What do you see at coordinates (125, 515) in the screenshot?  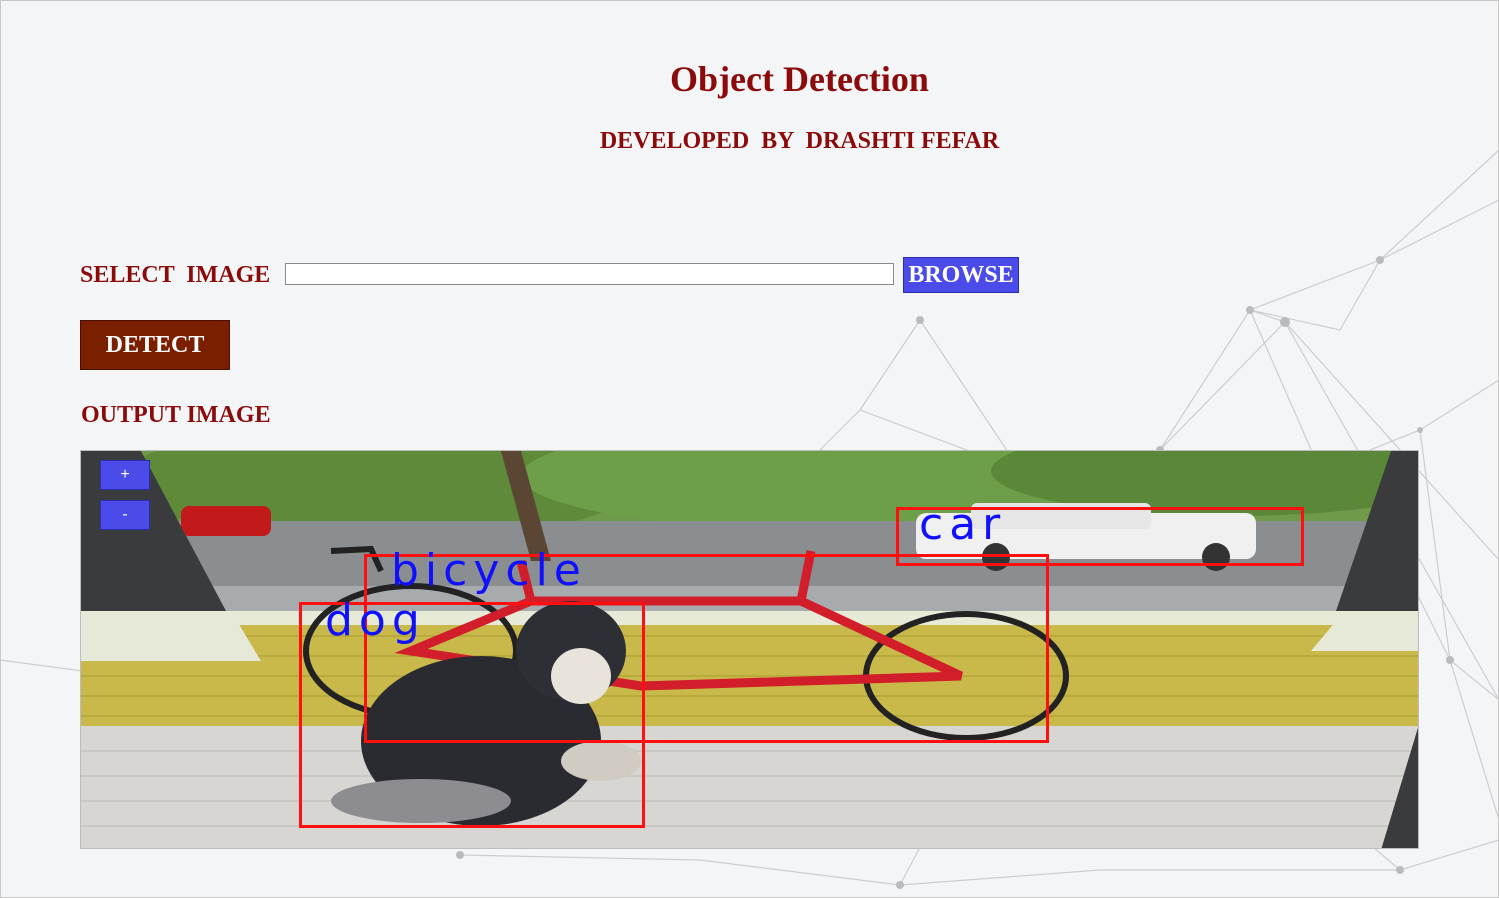 I see `zoom-out-button: -` at bounding box center [125, 515].